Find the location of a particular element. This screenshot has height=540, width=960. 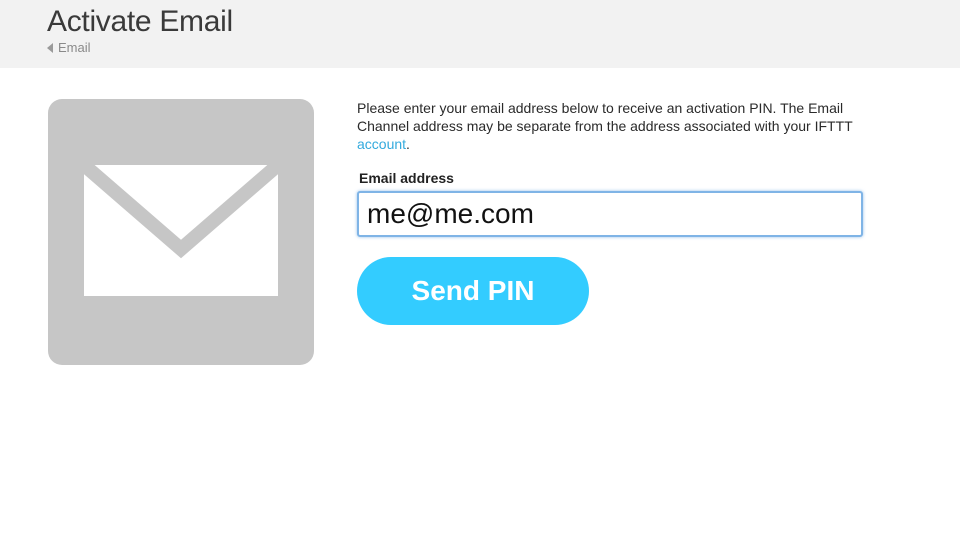

page-header: Activate Email Email is located at coordinates (480, 34).